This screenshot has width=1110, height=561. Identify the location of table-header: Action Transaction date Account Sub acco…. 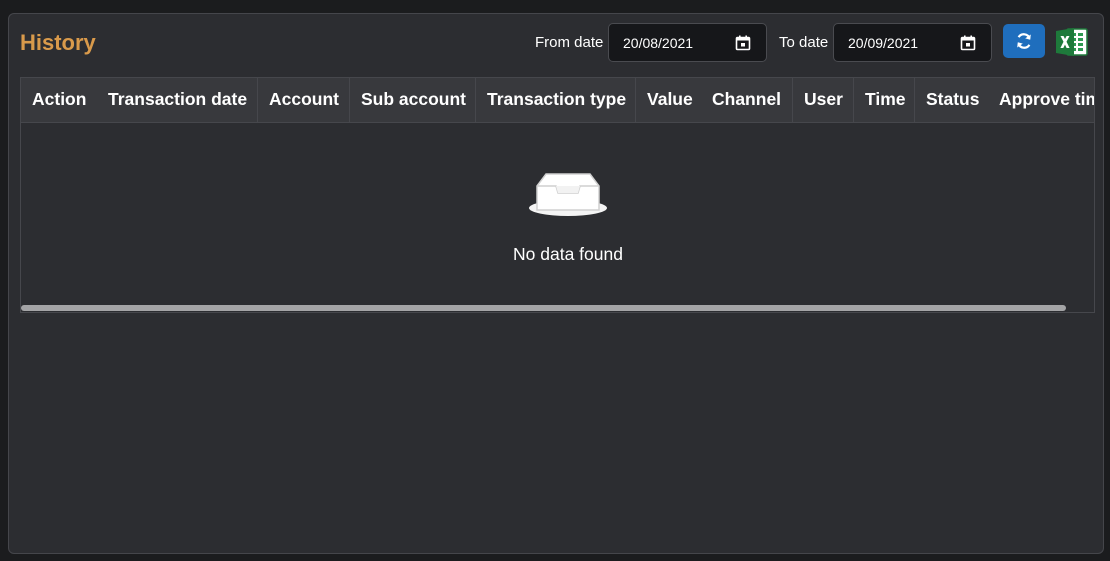
(557, 100).